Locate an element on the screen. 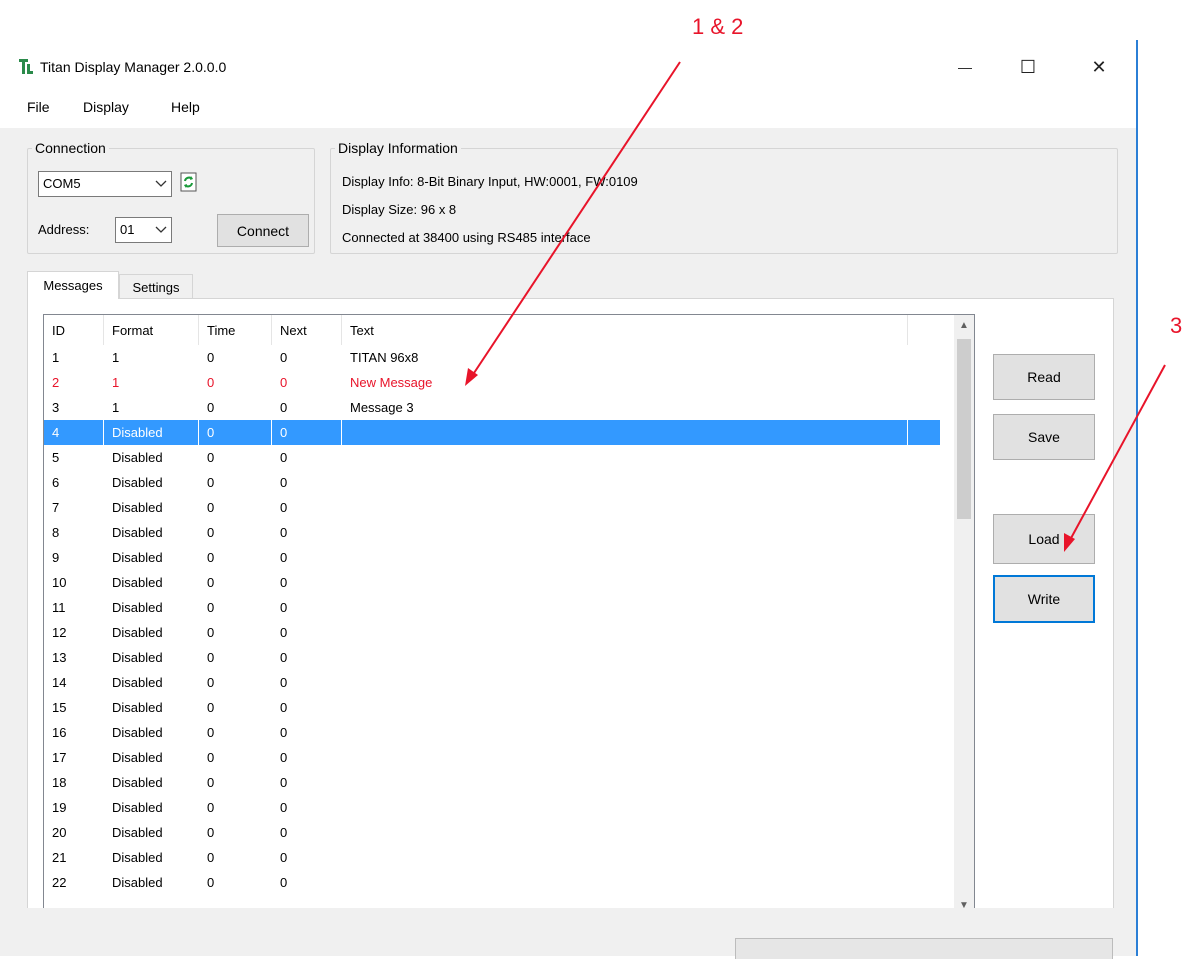 The width and height of the screenshot is (1191, 959). address-select: 01 is located at coordinates (143, 230).